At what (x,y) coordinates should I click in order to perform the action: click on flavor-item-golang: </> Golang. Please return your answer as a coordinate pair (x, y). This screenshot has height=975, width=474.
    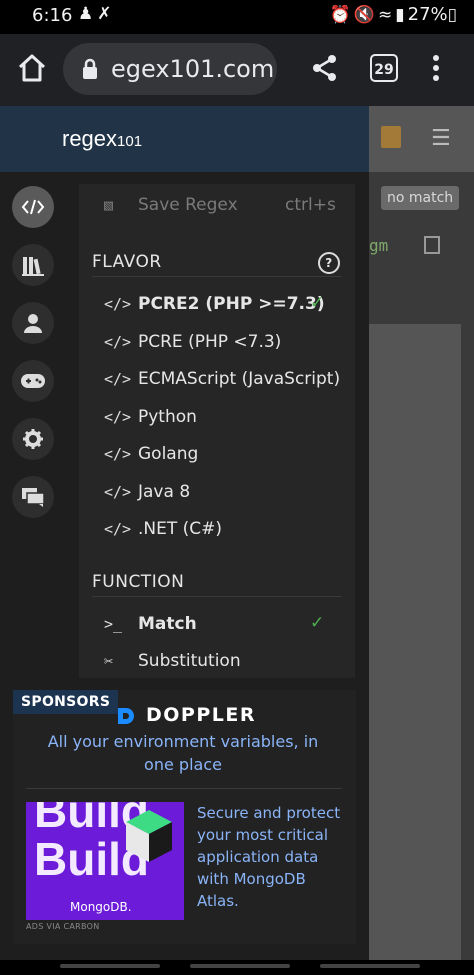
    Looking at the image, I should click on (217, 455).